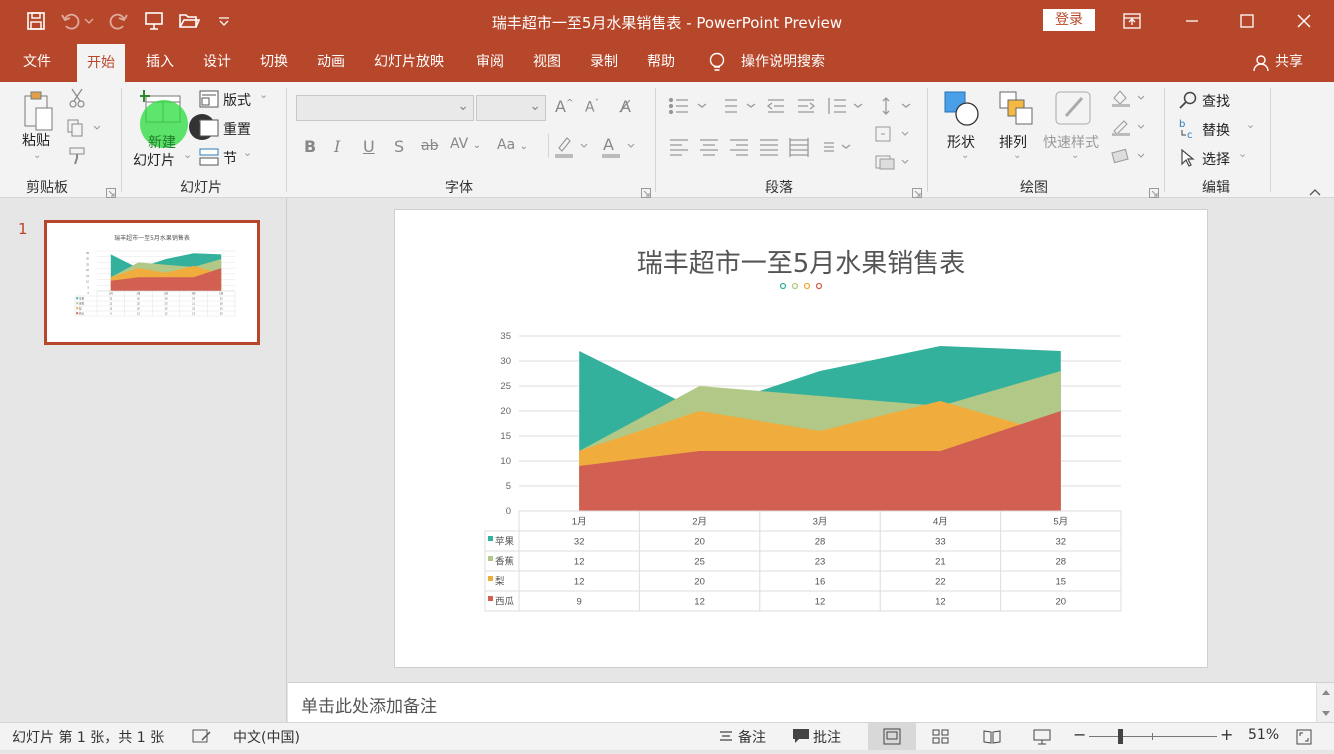 This screenshot has width=1334, height=754. What do you see at coordinates (1315, 191) in the screenshot?
I see `collapse-ribbon-icon` at bounding box center [1315, 191].